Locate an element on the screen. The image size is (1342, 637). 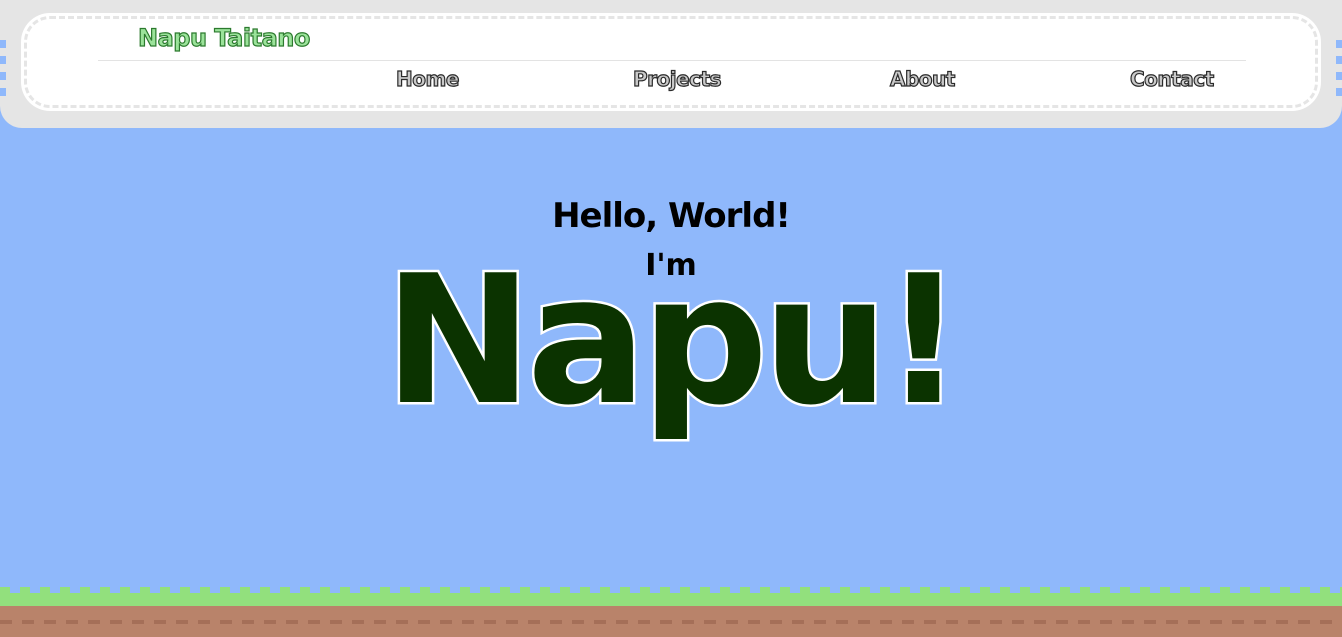
header-panel: Napu Taitano Home Projects About Contact is located at coordinates (671, 62).